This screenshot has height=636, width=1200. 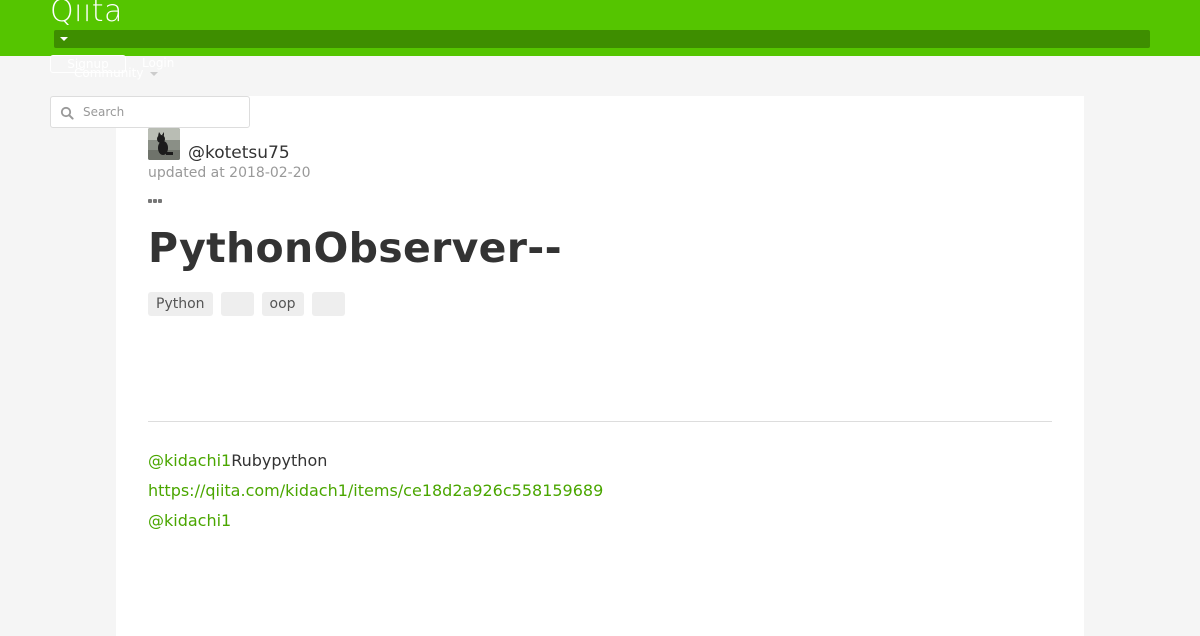 I want to click on tag-item: oop, so click(x=282, y=304).